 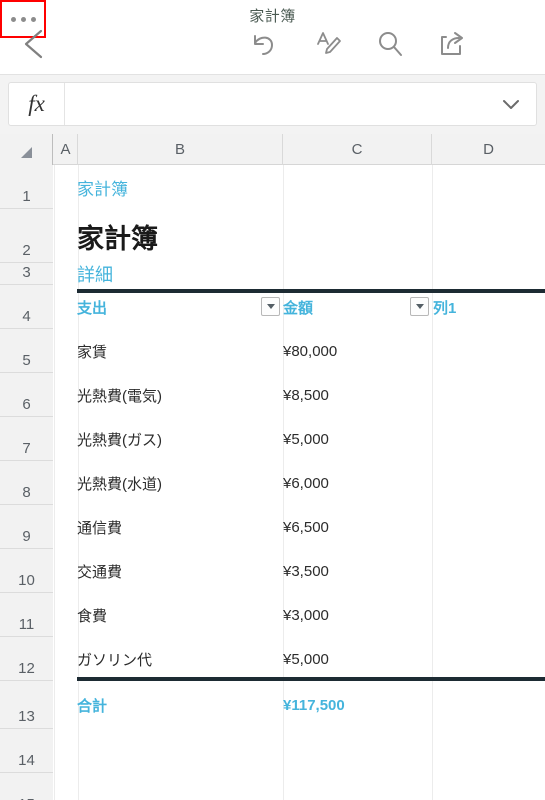 What do you see at coordinates (272, 16) in the screenshot?
I see `document-title: 家計簿` at bounding box center [272, 16].